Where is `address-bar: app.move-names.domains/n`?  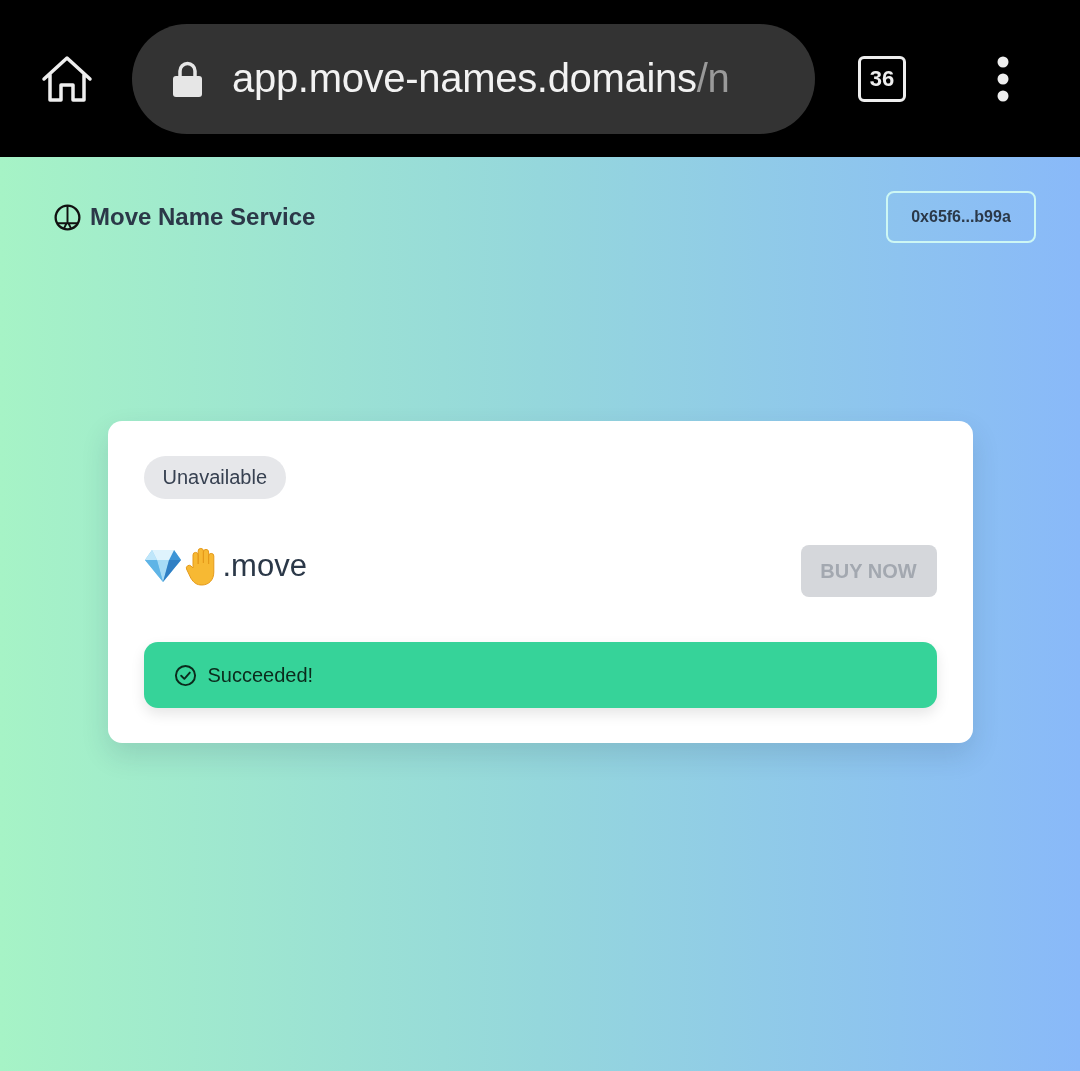 address-bar: app.move-names.domains/n is located at coordinates (473, 78).